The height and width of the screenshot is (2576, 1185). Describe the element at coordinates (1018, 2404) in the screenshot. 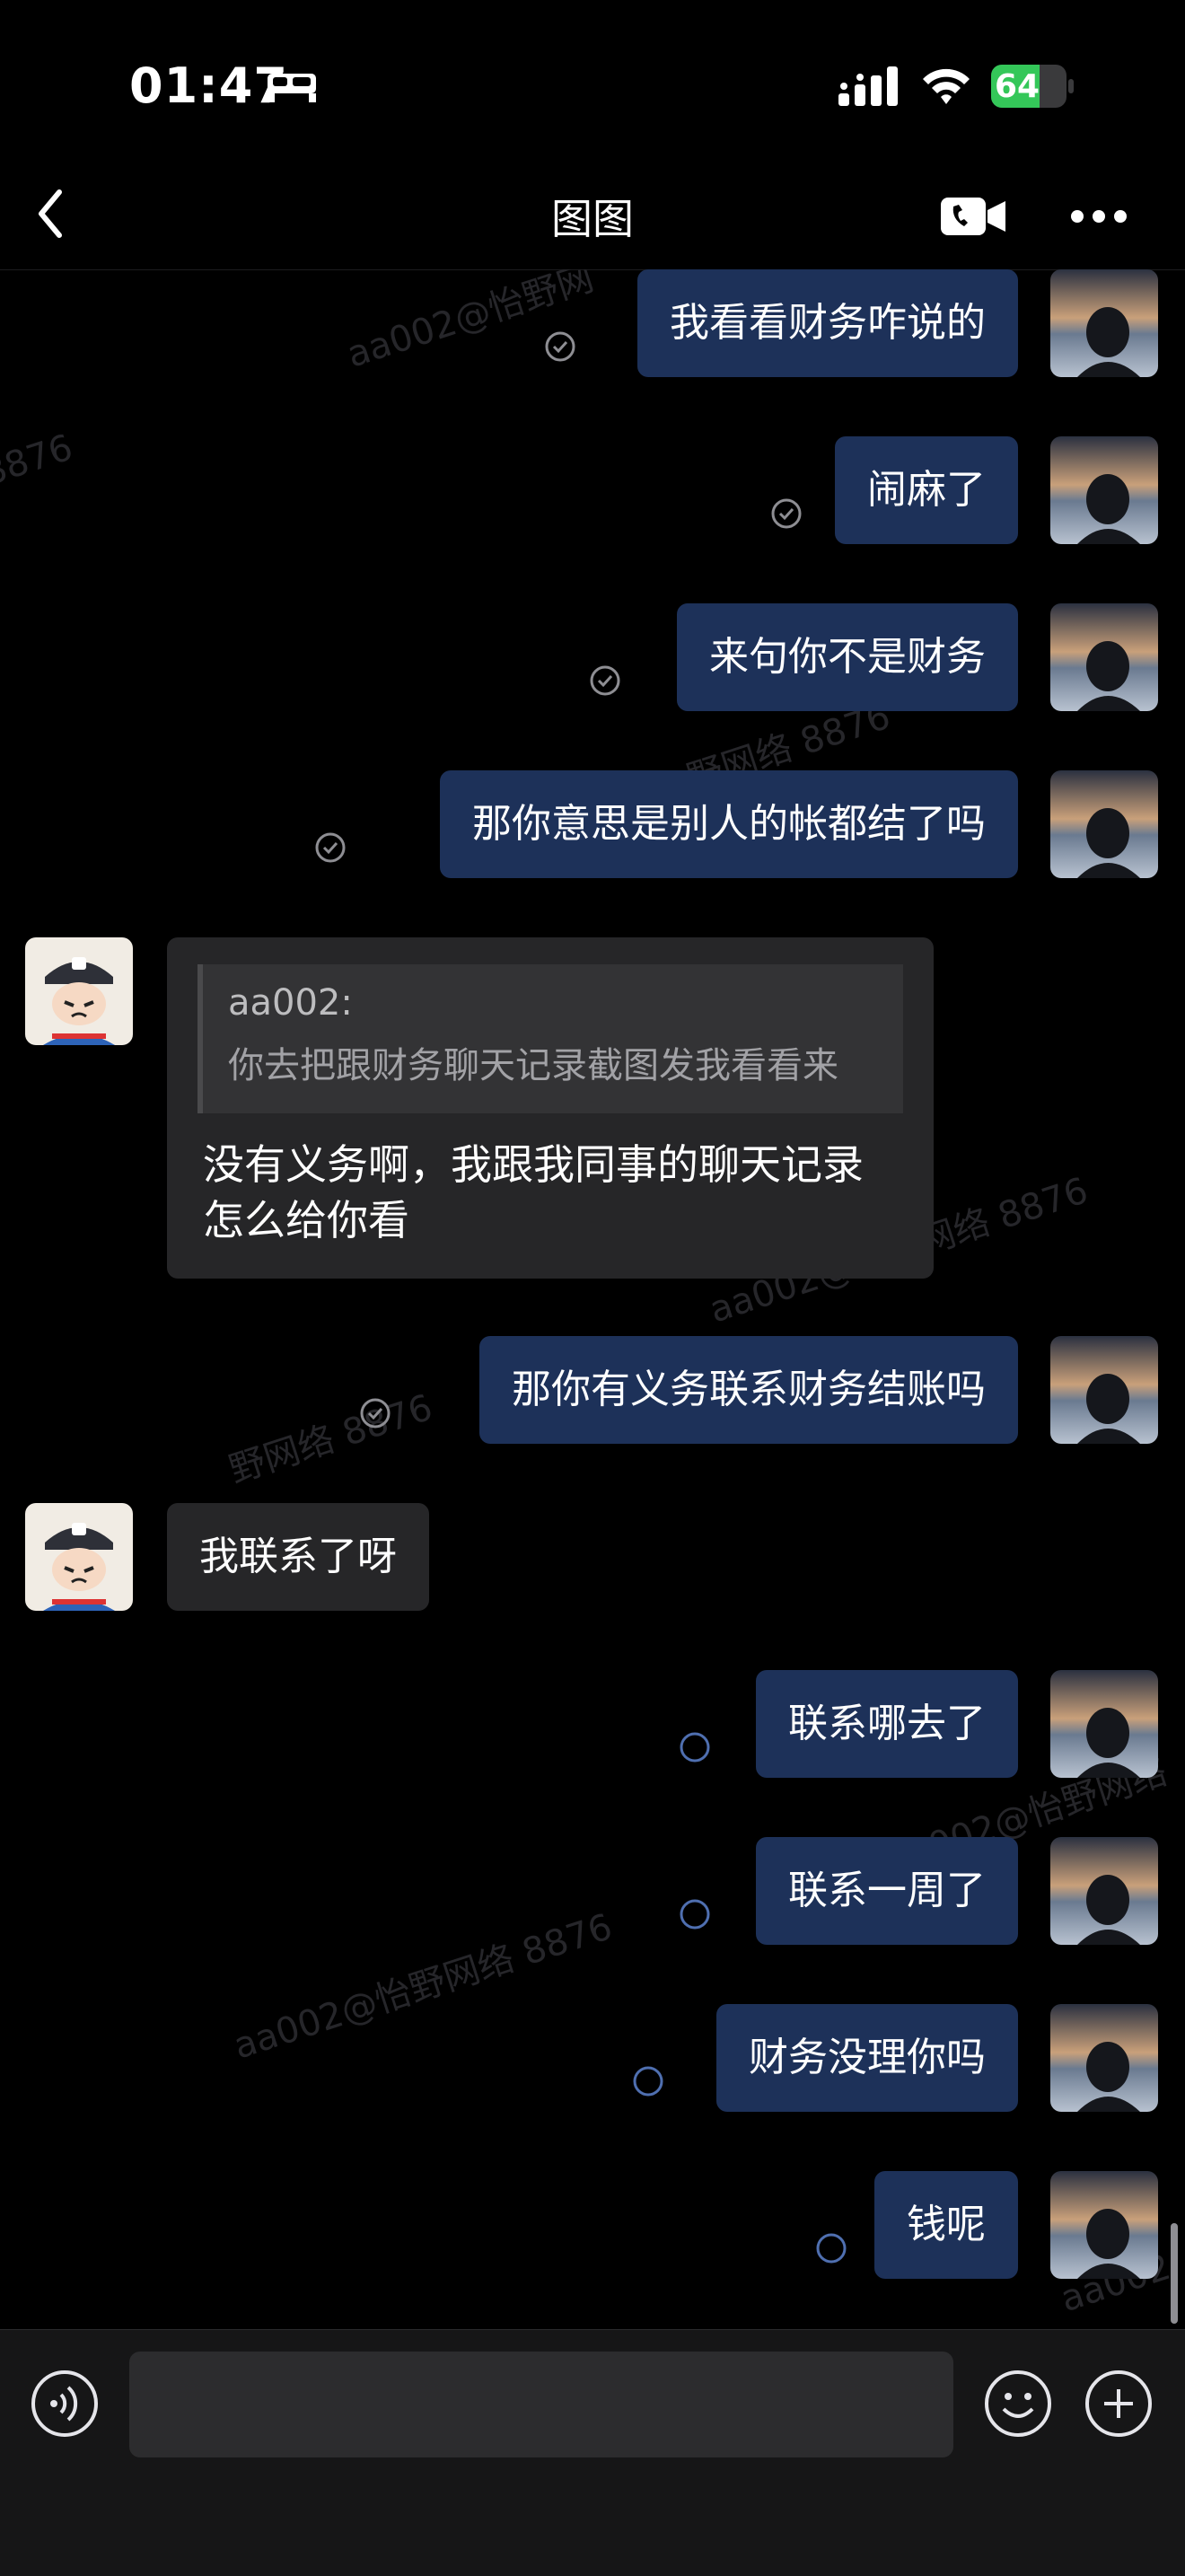

I see `emoji-icon` at that location.